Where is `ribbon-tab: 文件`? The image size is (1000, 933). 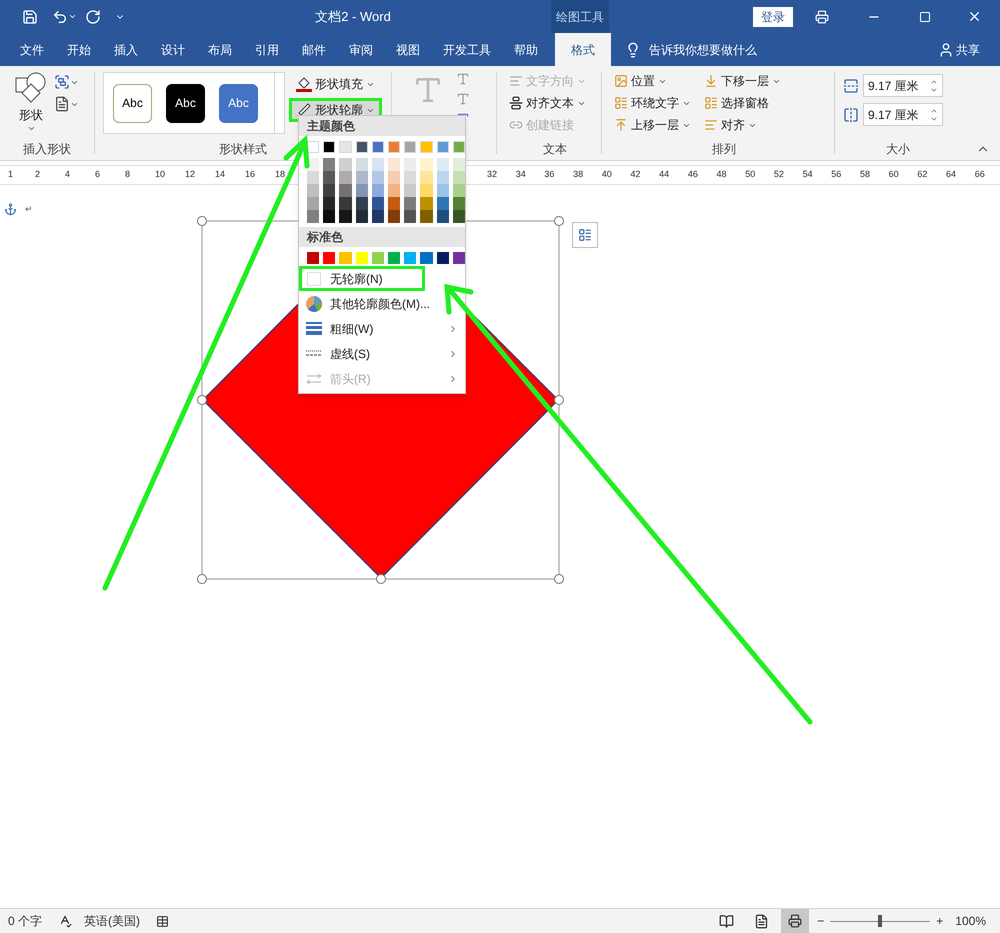 ribbon-tab: 文件 is located at coordinates (32, 49).